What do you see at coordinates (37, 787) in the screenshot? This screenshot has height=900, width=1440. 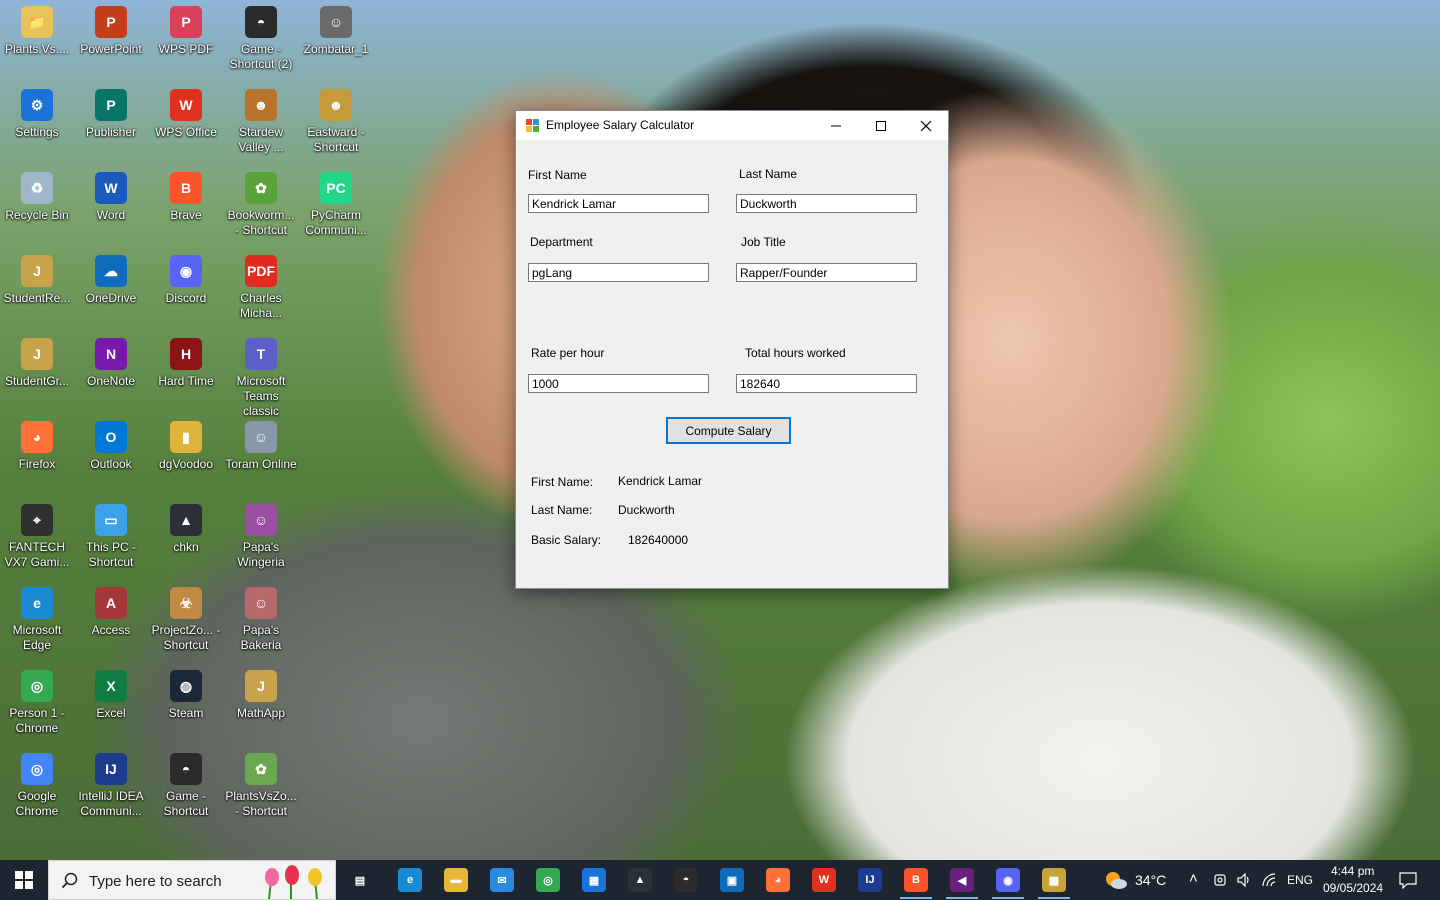 I see `desktop-icon: ◎ Google Chrome` at bounding box center [37, 787].